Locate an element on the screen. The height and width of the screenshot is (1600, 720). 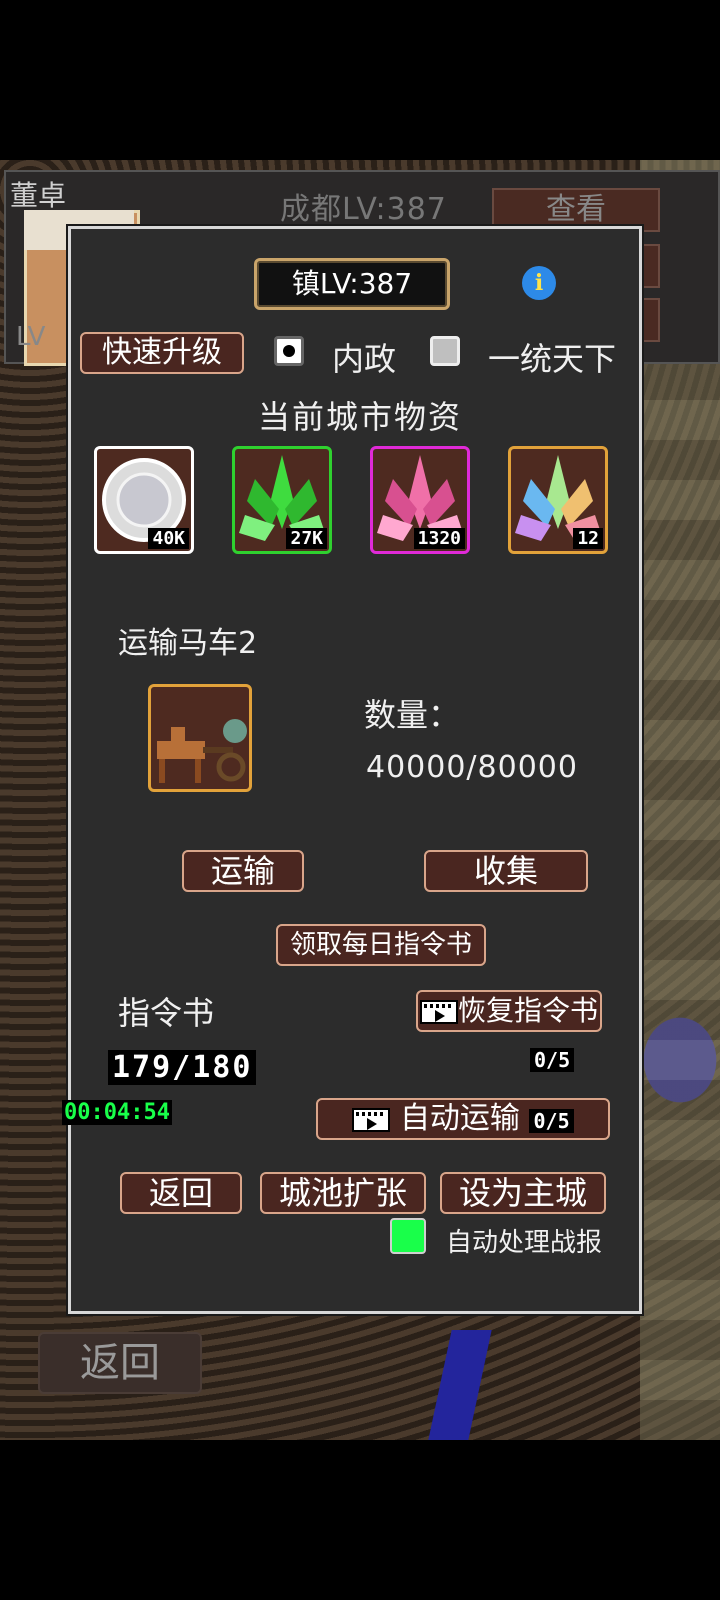
auto-battle-report-label: 自动处理战报 is located at coordinates (524, 1243).